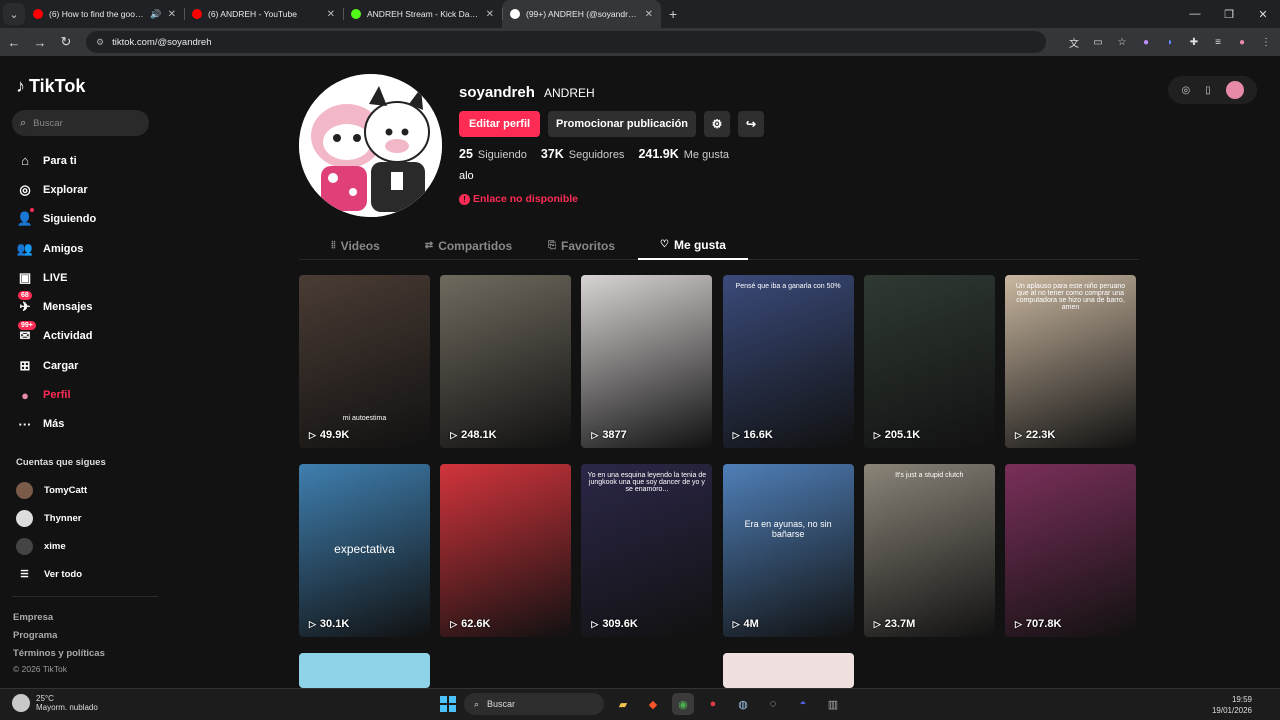  Describe the element at coordinates (1234, 90) in the screenshot. I see `user-avatar` at that location.